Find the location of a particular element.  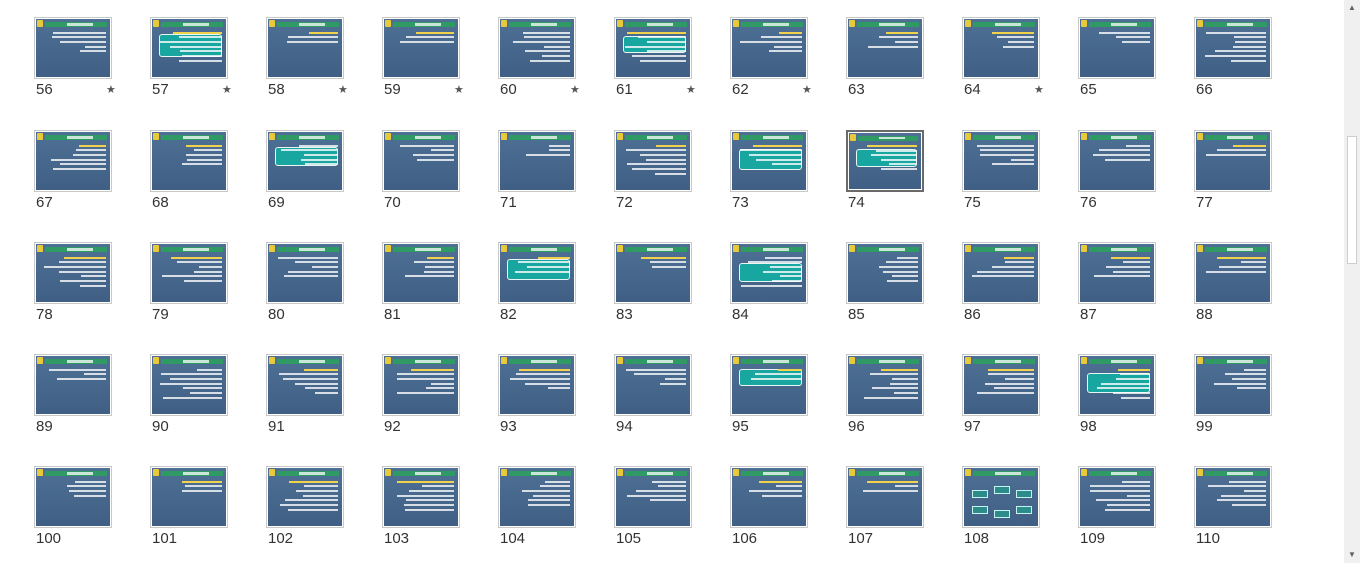

slide-thumbnail-item: 104 is located at coordinates (556, 514).